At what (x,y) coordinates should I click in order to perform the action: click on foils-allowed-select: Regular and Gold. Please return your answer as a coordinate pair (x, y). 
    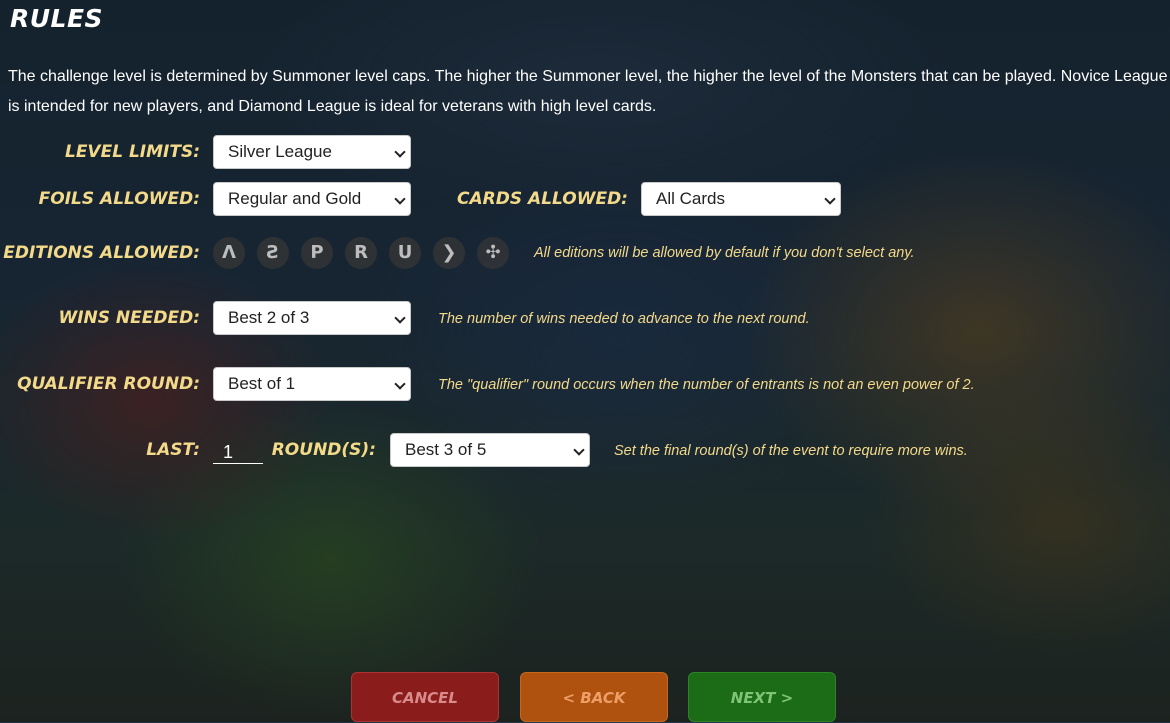
    Looking at the image, I should click on (312, 199).